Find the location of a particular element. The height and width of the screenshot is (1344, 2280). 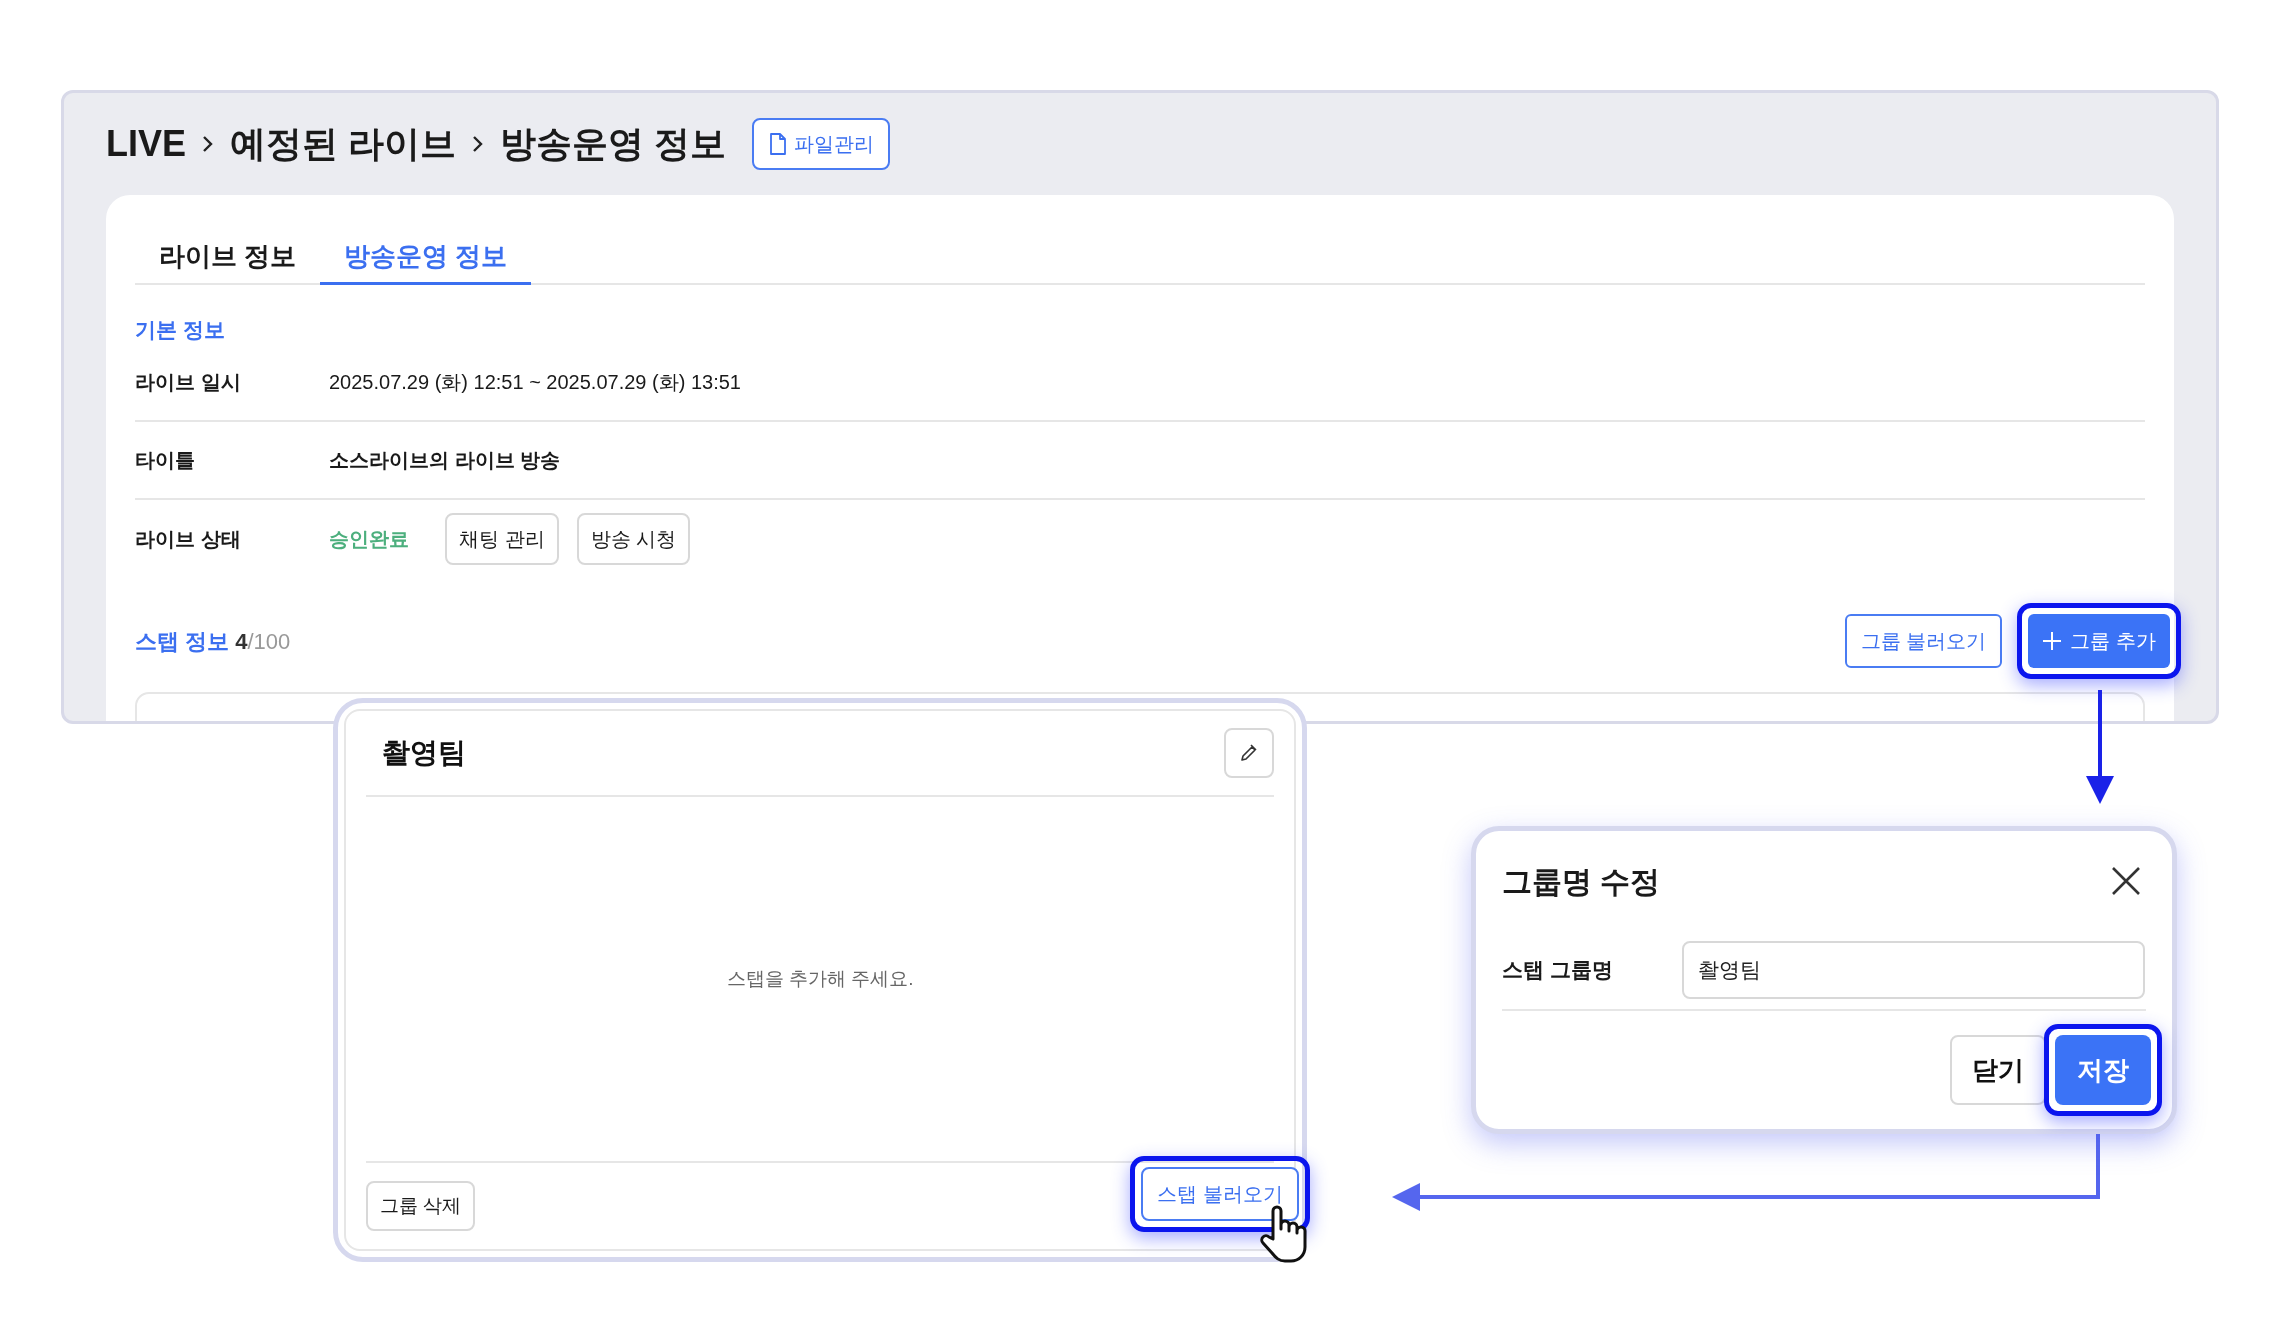

empty-message: 스탭을 추가해 주세요. is located at coordinates (820, 978).